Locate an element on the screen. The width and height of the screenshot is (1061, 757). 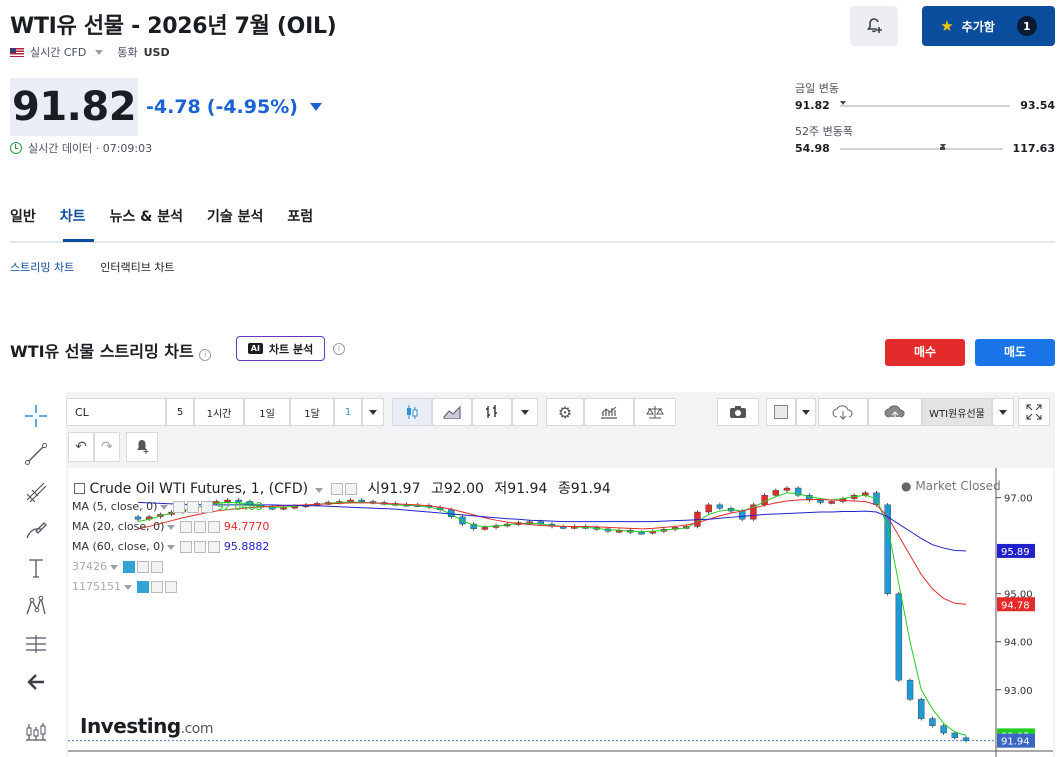
add-to-watchlist-button: ★ 추가함 1 is located at coordinates (988, 26).